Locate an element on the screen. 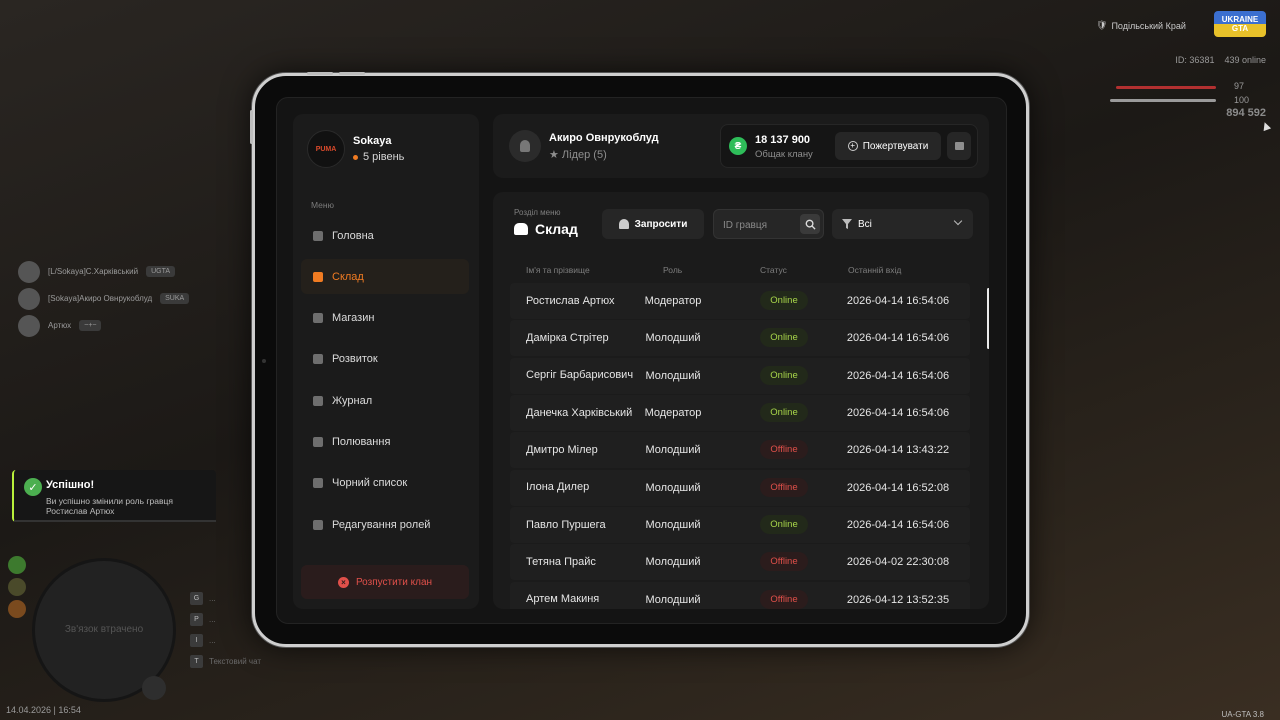 The height and width of the screenshot is (720, 1280). radar-status-icons is located at coordinates (17, 587).